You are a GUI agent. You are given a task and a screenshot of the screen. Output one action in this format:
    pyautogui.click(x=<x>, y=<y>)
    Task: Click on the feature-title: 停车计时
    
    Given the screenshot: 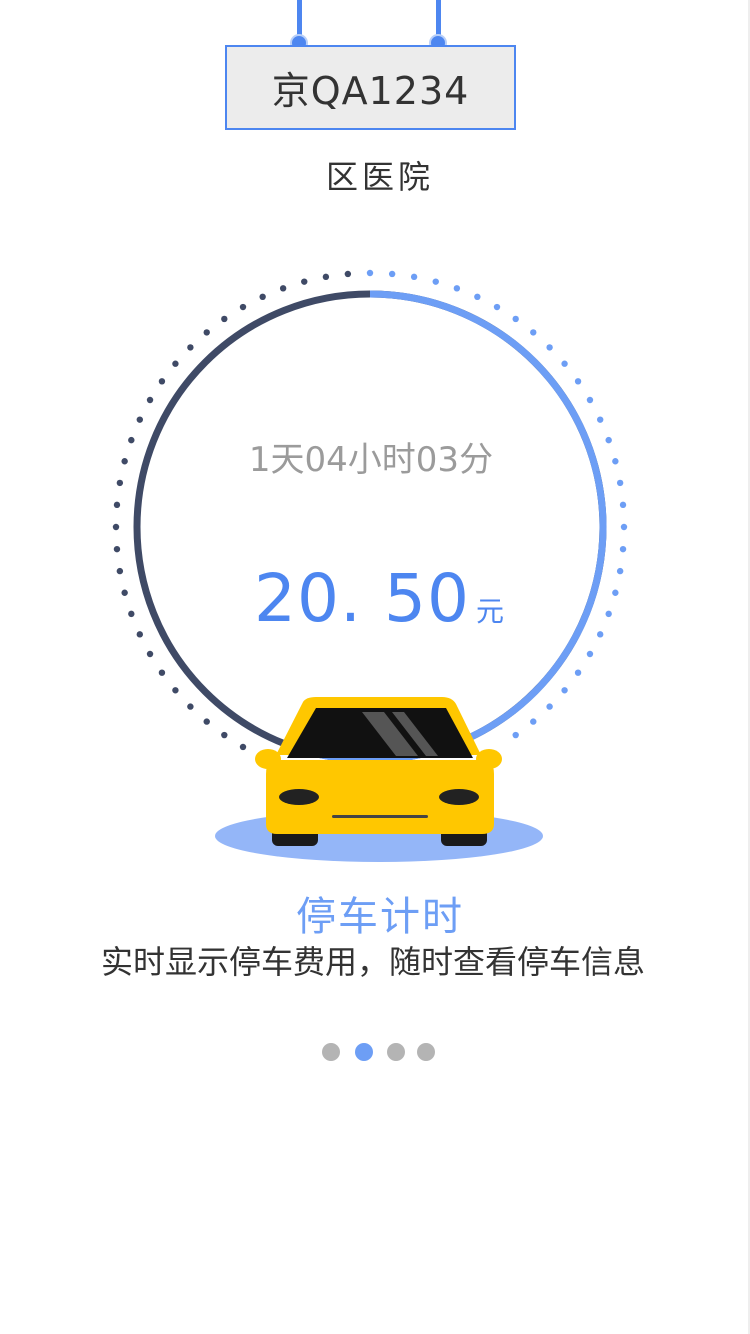 What is the action you would take?
    pyautogui.click(x=380, y=917)
    